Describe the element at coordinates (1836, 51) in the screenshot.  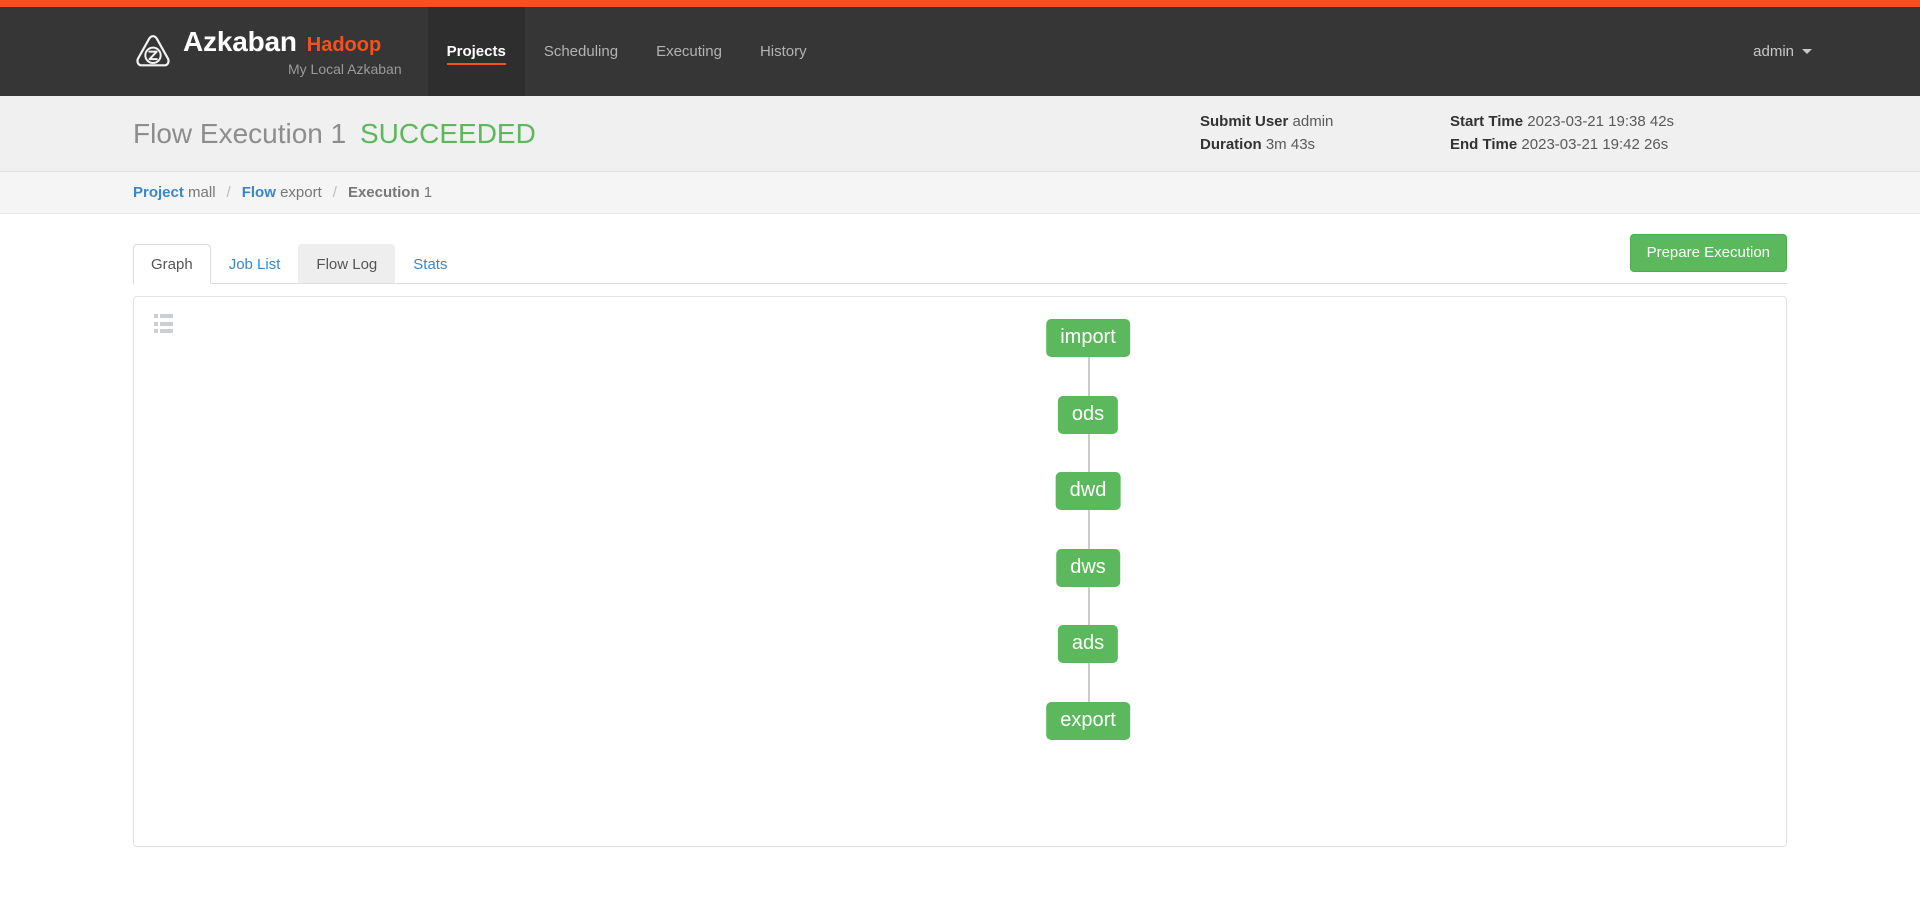
I see `user-menu: admin` at that location.